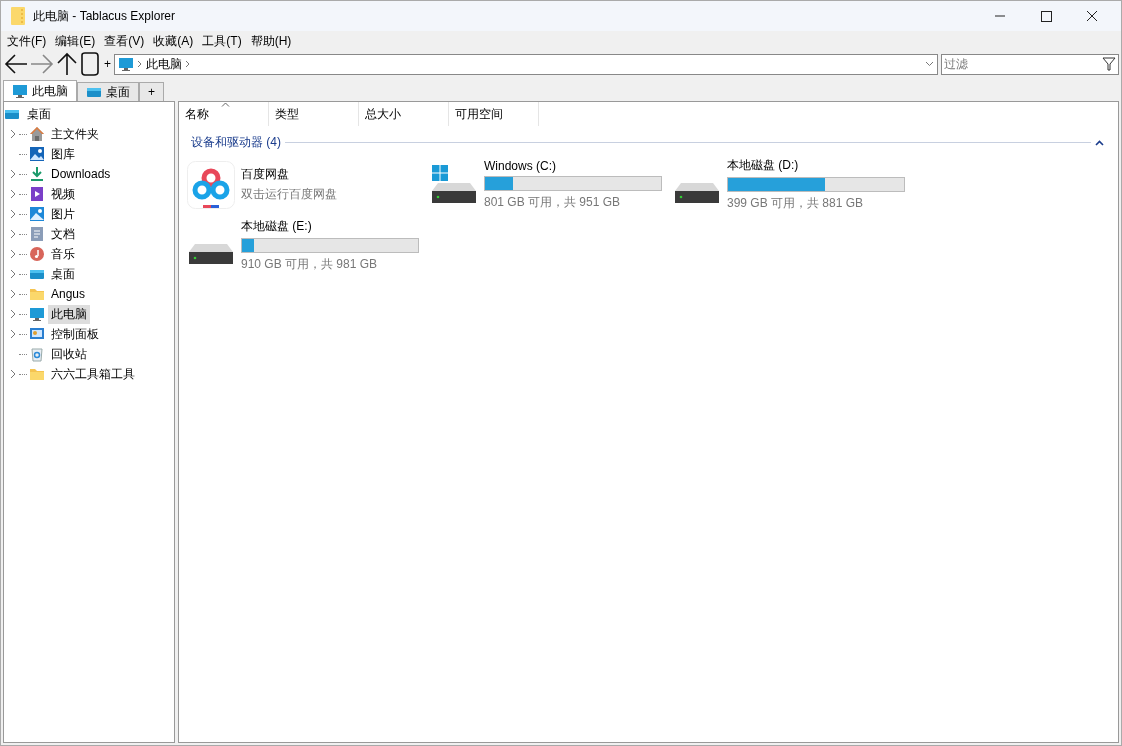  I want to click on tree-item: 回收站, so click(69, 354).